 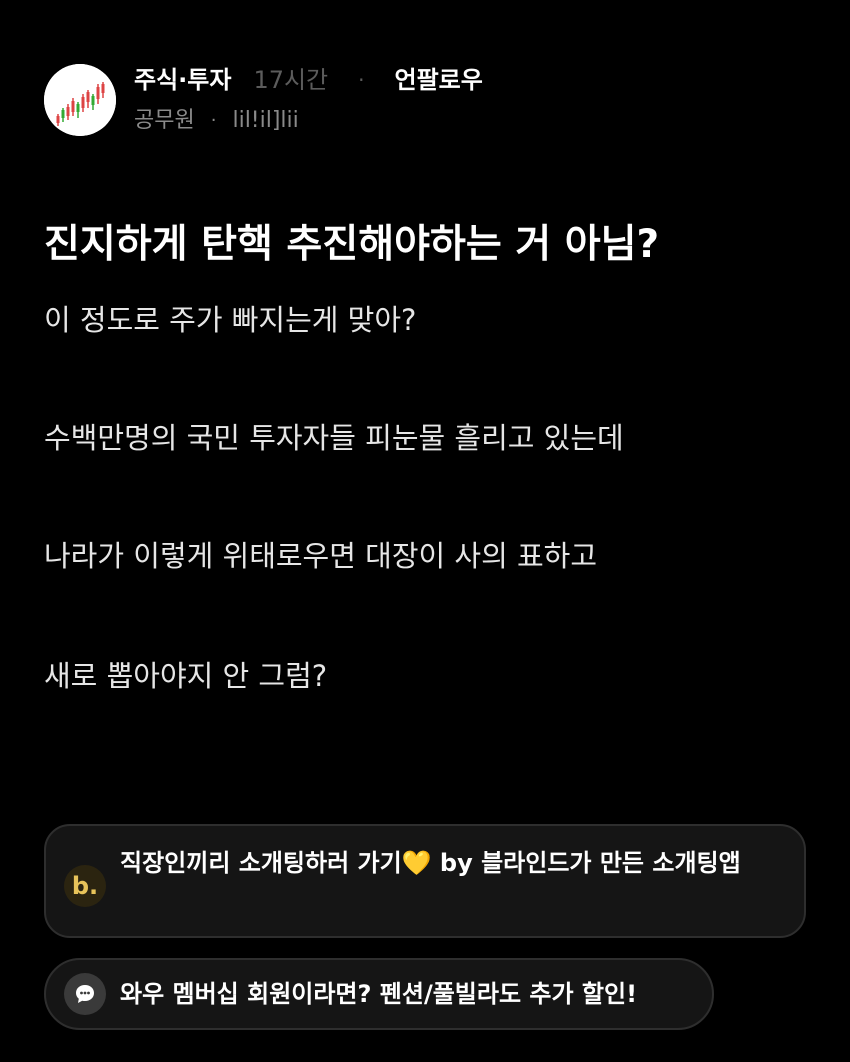 What do you see at coordinates (308, 121) in the screenshot?
I see `meta-row-author: 공무원 · lil!il]lii` at bounding box center [308, 121].